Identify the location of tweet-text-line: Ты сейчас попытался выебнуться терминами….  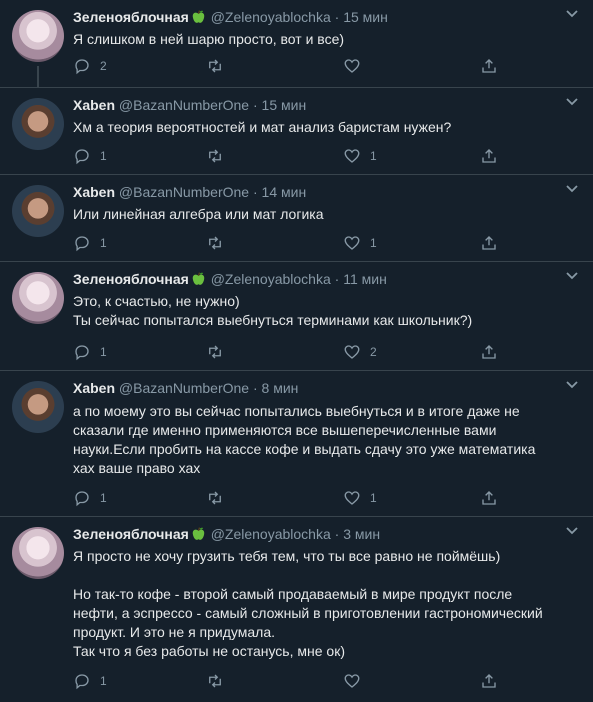
(273, 320).